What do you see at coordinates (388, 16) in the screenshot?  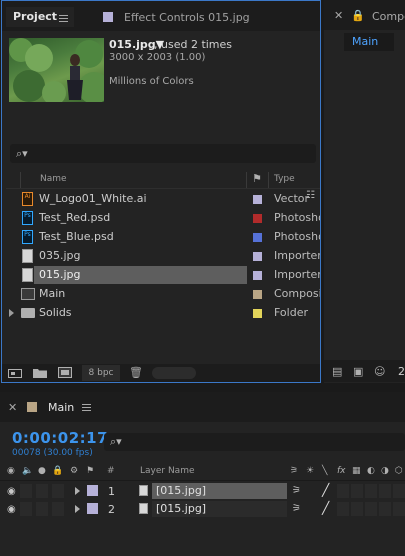 I see `tab-composition: Compo` at bounding box center [388, 16].